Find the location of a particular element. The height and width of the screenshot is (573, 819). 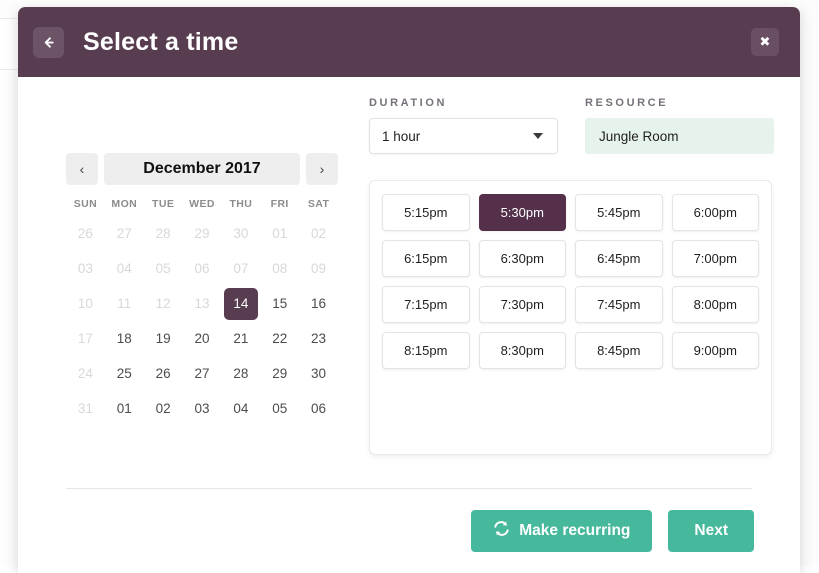

calendar-day-label: 06 is located at coordinates (202, 269).